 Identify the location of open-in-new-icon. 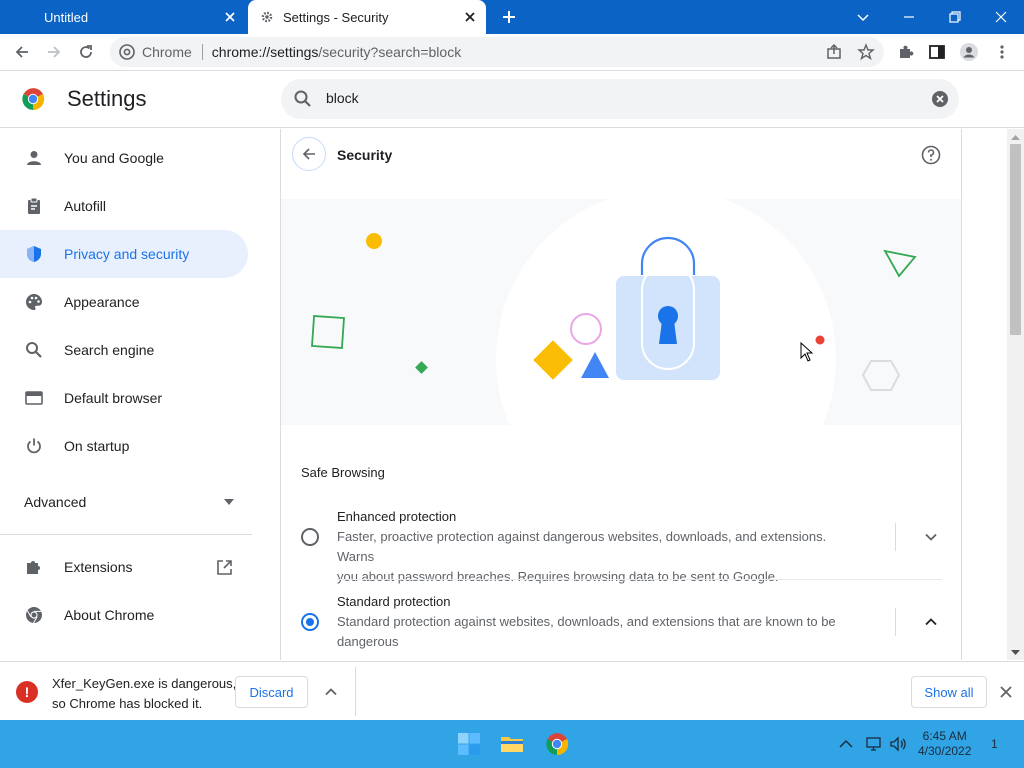
(224, 567).